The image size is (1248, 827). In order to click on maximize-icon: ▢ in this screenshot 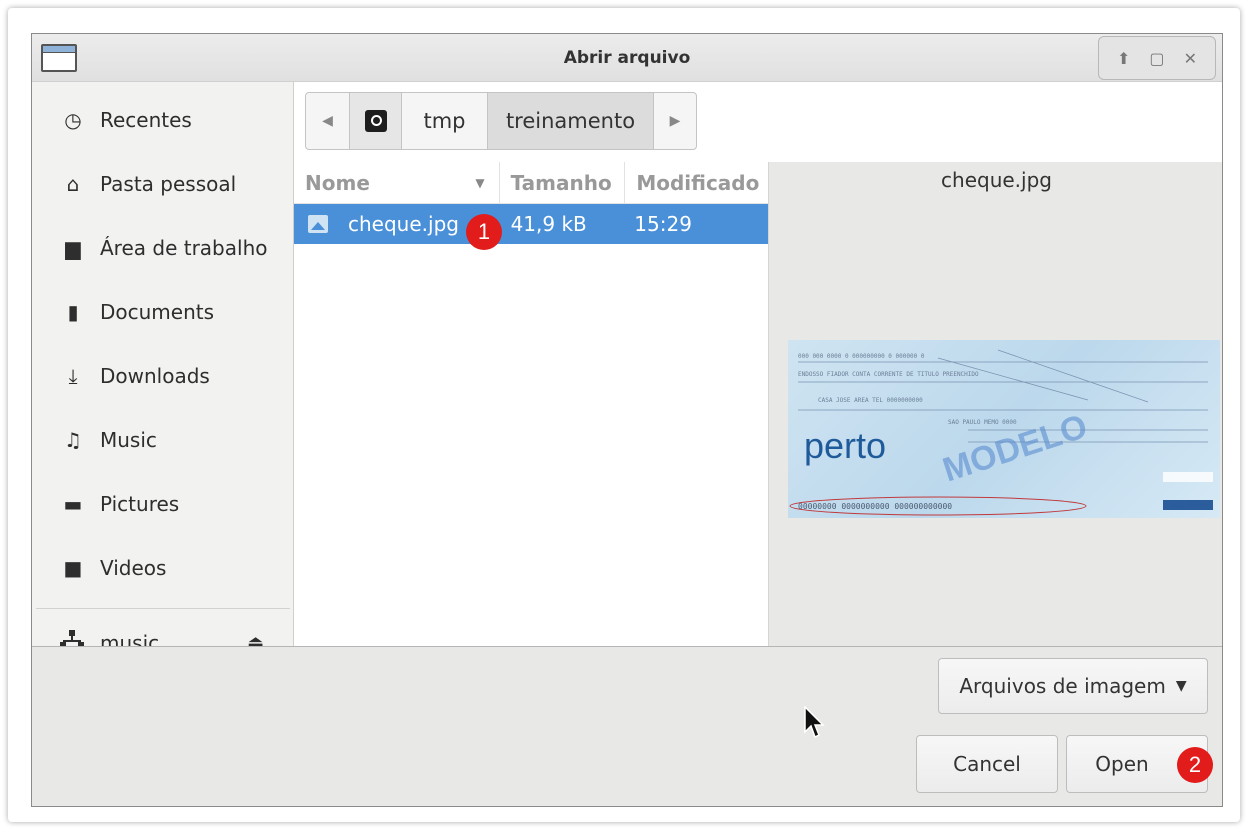, I will do `click(1157, 58)`.